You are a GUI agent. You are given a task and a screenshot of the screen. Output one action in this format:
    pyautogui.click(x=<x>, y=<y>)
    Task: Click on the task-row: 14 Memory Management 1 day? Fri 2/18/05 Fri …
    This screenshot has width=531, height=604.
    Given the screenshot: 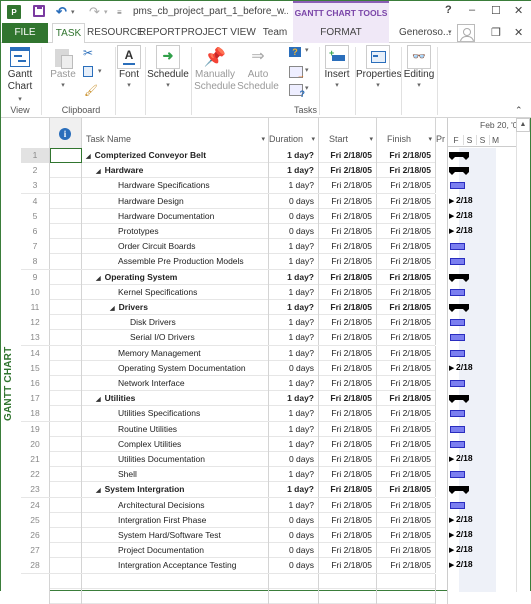 What is the action you would take?
    pyautogui.click(x=234, y=353)
    